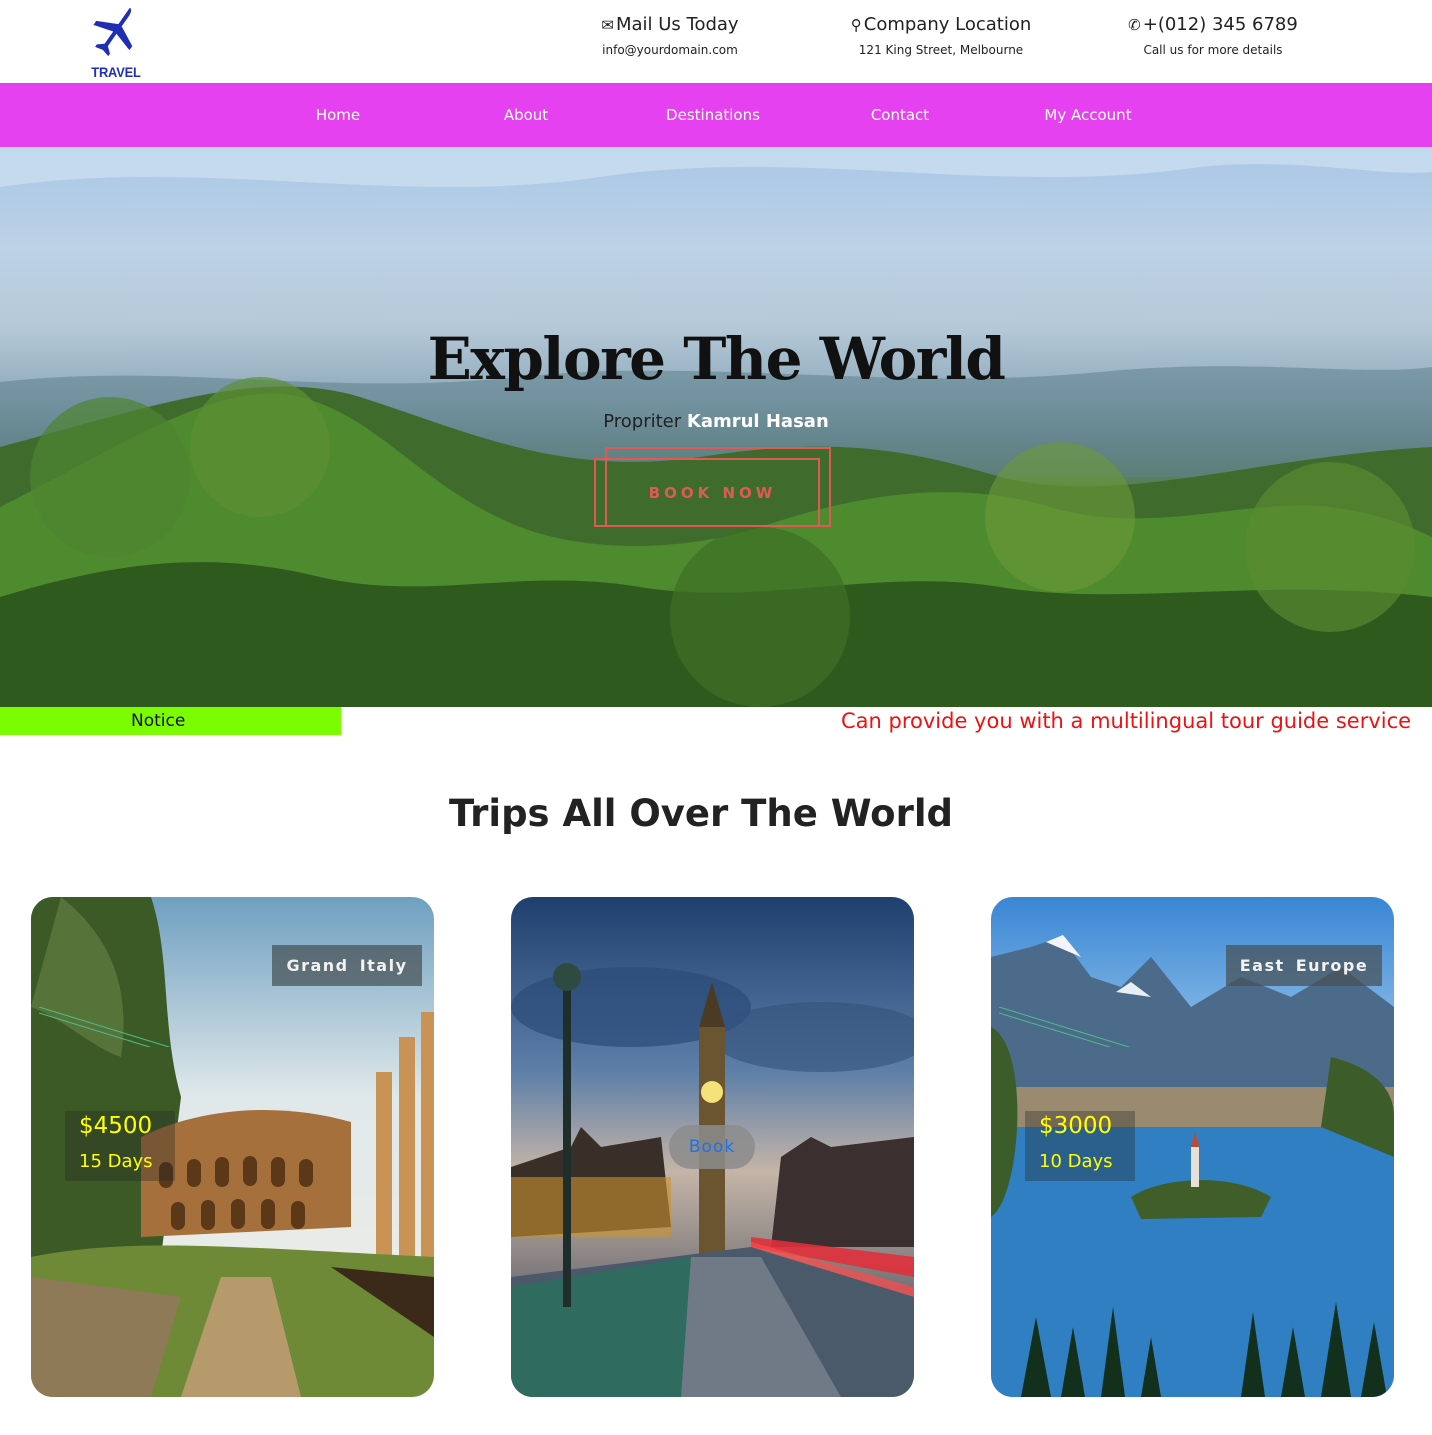 The width and height of the screenshot is (1432, 1435). What do you see at coordinates (670, 50) in the screenshot?
I see `mail-address: info@yourdomain.com` at bounding box center [670, 50].